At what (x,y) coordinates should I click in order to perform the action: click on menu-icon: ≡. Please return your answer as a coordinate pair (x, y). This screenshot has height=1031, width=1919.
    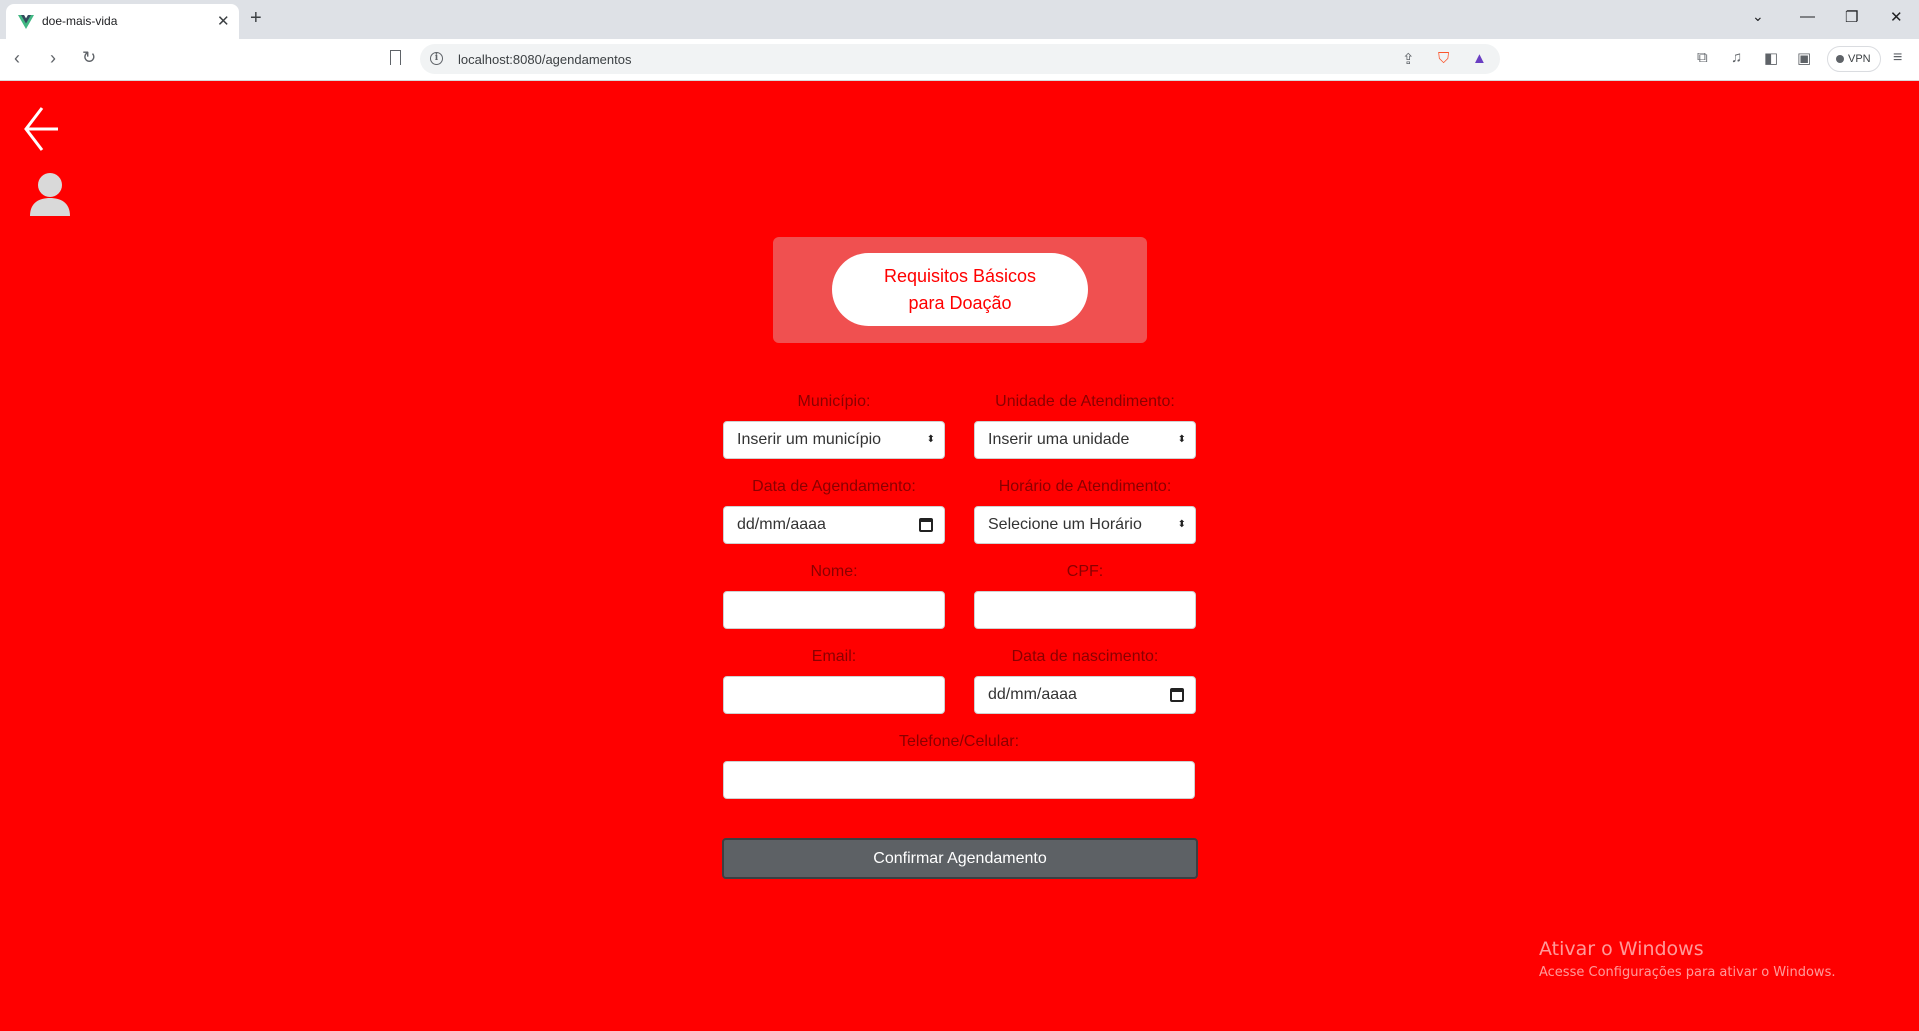
    Looking at the image, I should click on (1897, 58).